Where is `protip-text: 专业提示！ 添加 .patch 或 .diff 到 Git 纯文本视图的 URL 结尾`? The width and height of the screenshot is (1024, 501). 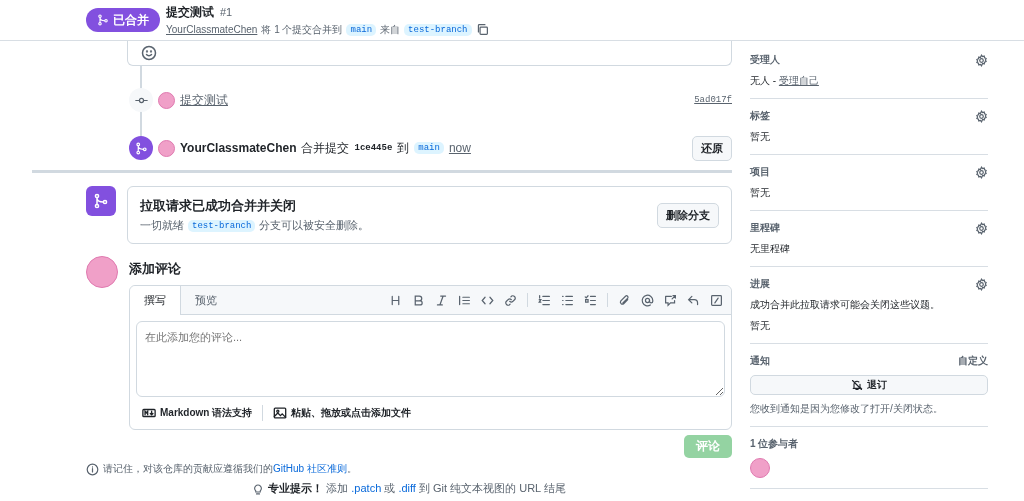 protip-text: 专业提示！ 添加 .patch 或 .diff 到 Git 纯文本视图的 URL 结尾 is located at coordinates (417, 488).